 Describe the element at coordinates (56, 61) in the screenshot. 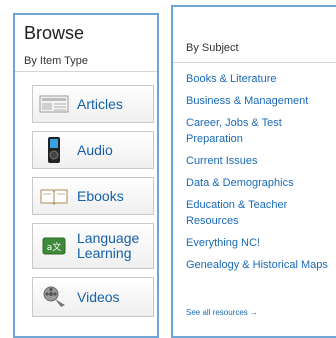

I see `browse-subtitle: By Item Type` at that location.